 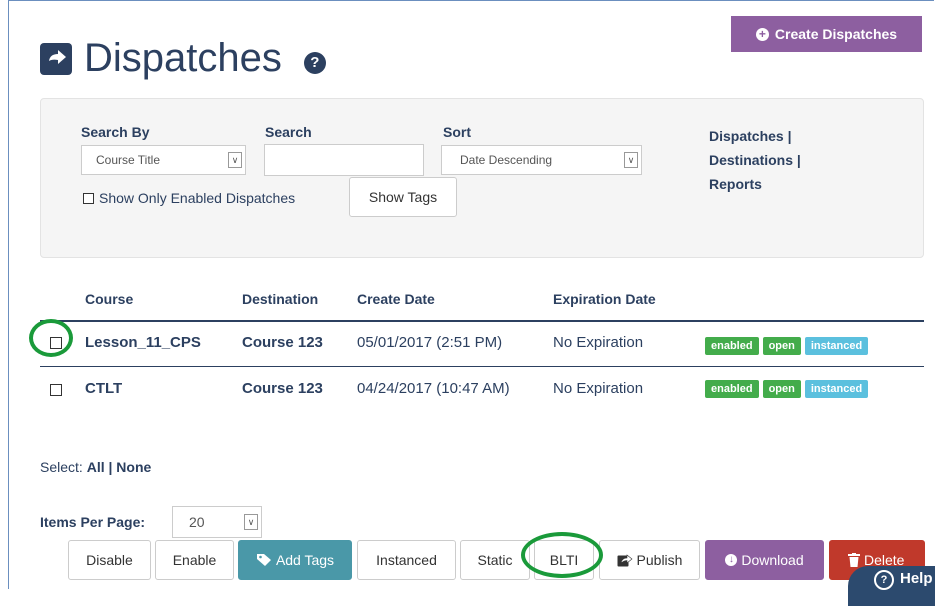 I want to click on create-dispatches-button: + Create Dispatches, so click(x=826, y=34).